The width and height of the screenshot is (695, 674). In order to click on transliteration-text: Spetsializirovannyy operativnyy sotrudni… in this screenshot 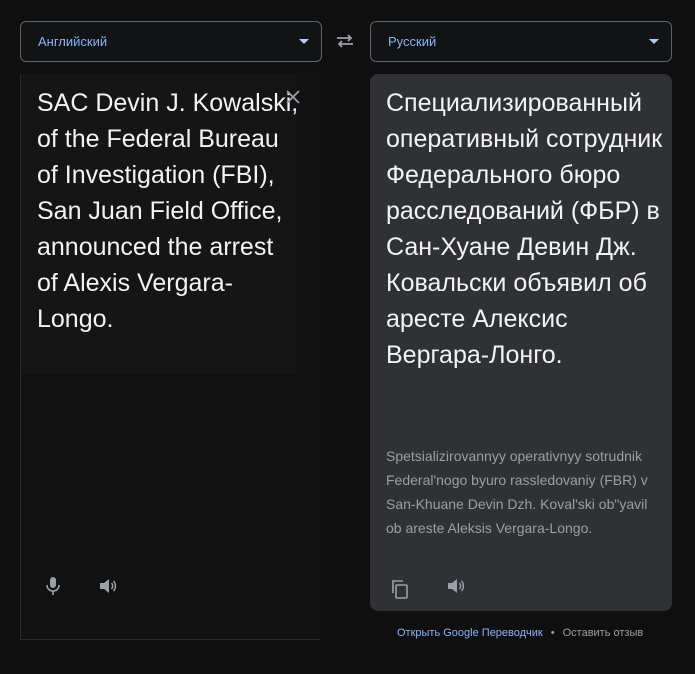, I will do `click(517, 492)`.